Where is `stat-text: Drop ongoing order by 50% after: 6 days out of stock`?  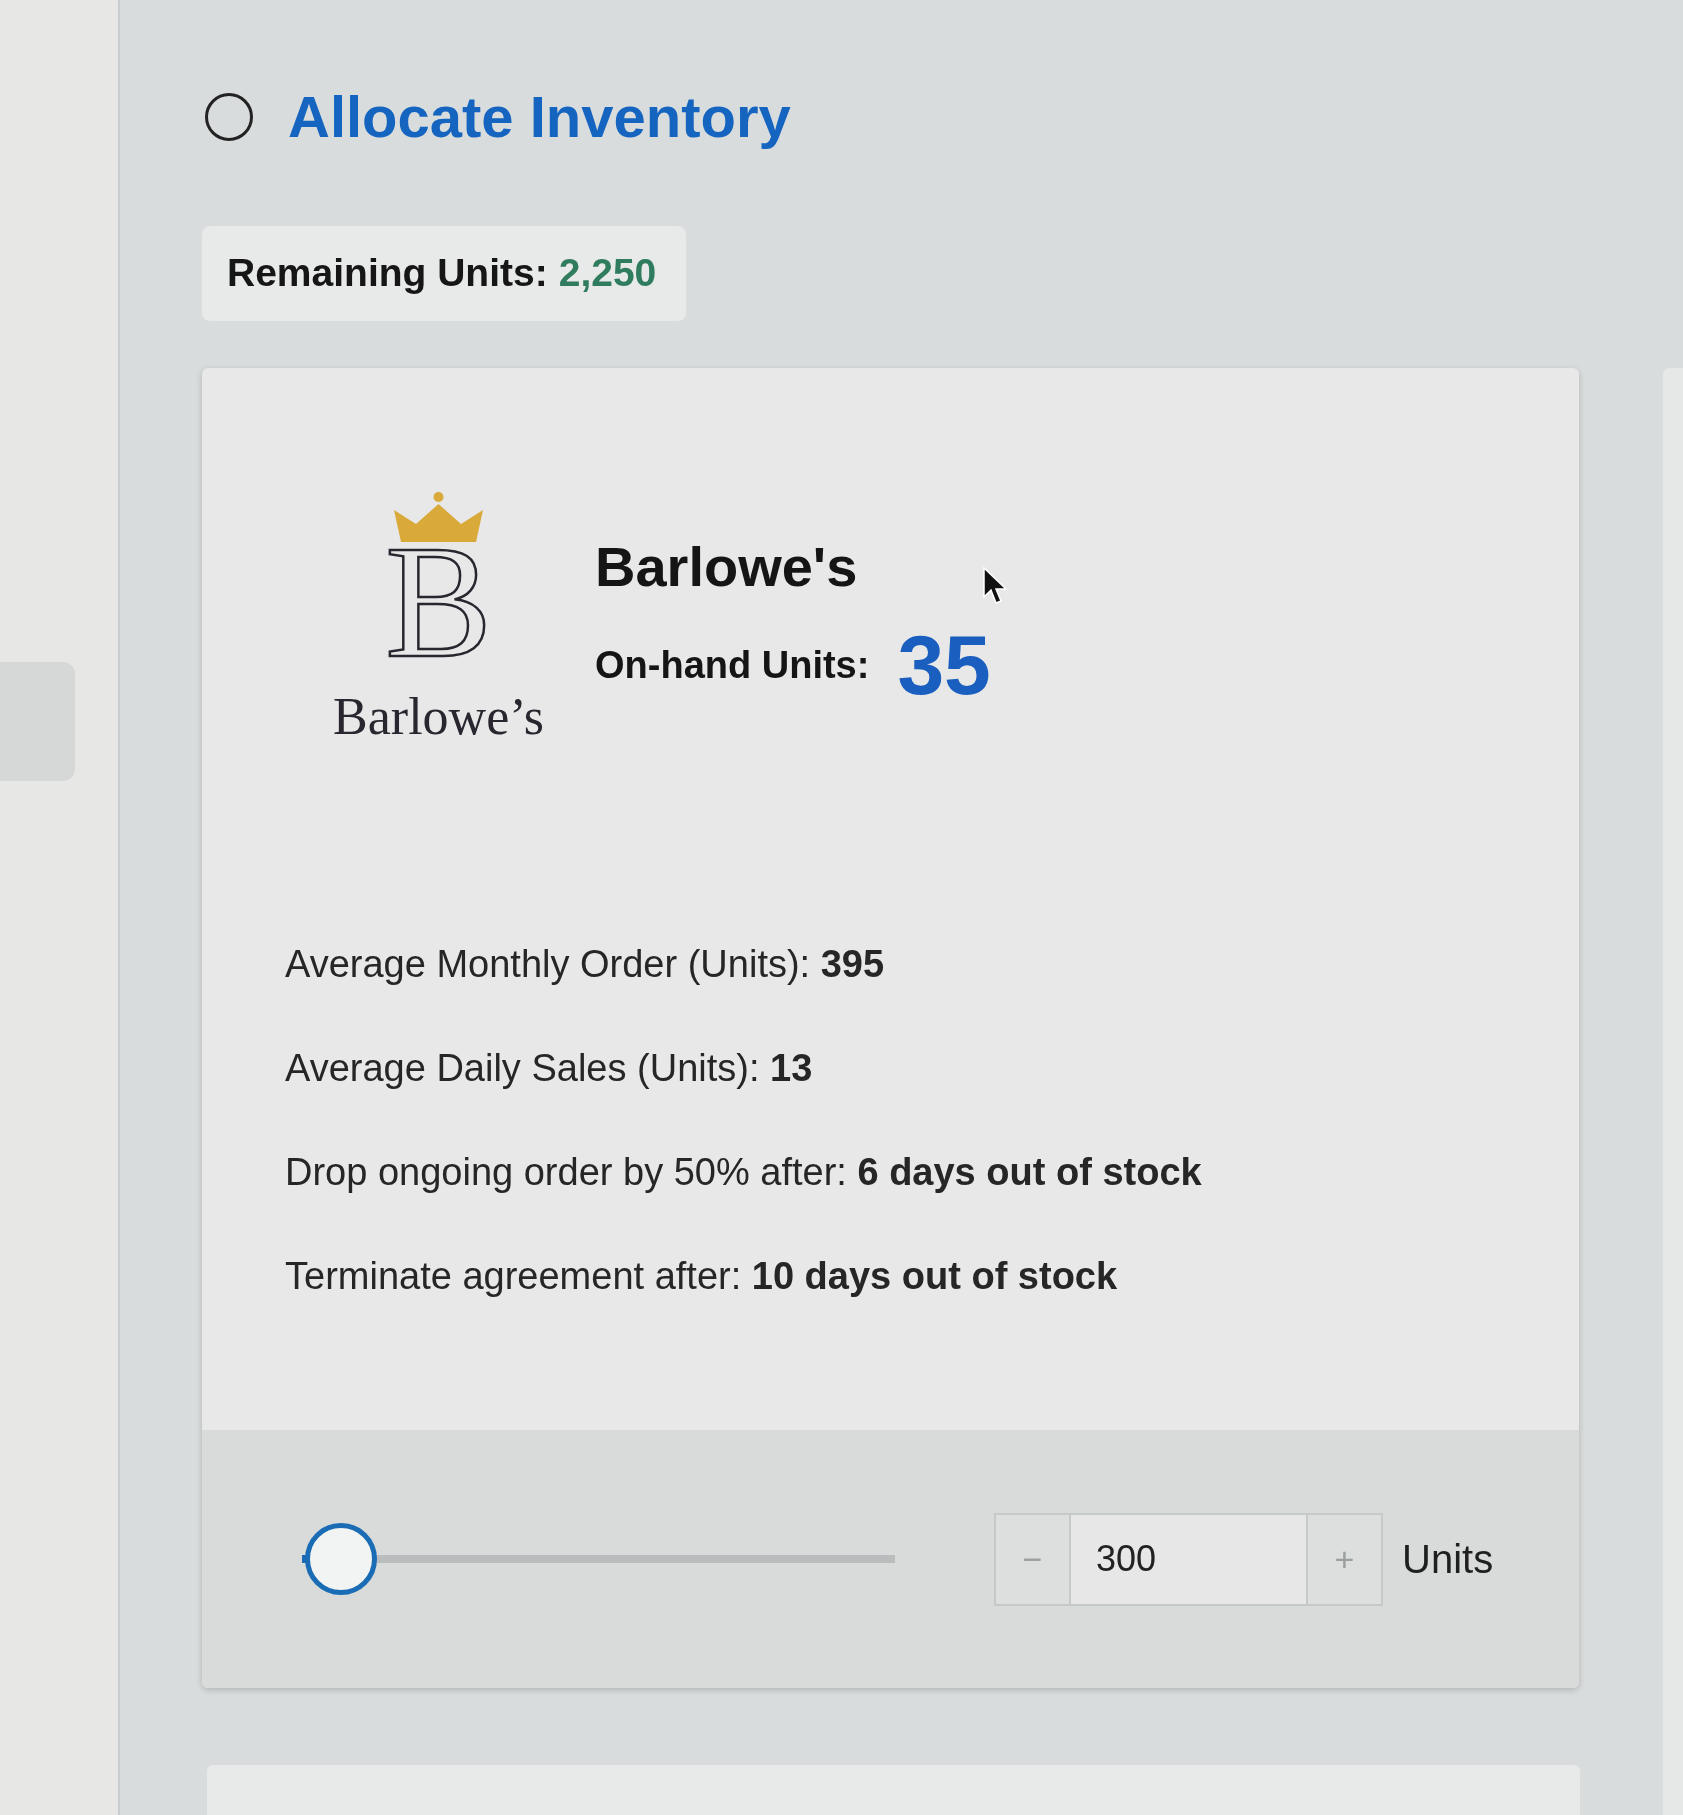
stat-text: Drop ongoing order by 50% after: 6 days out of stock is located at coordinates (743, 1172).